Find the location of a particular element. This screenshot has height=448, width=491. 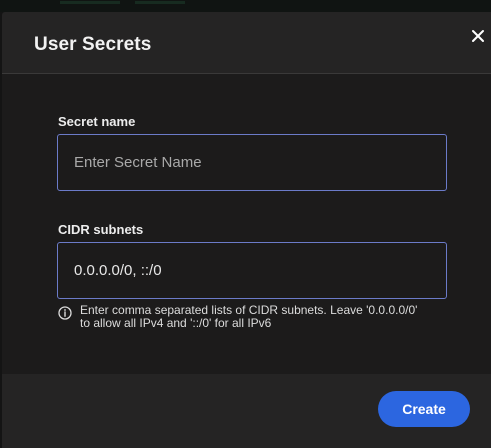

cidr-subnets-input is located at coordinates (252, 270).